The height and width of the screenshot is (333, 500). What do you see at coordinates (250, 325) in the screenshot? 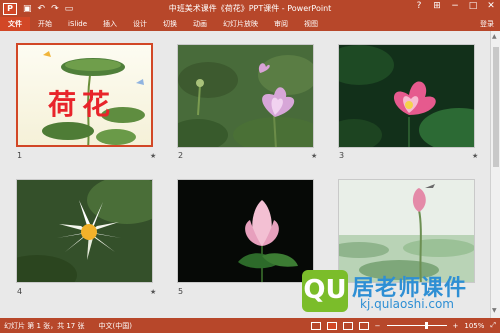
I see `status-bar: 幻灯片 第 1 张，共 17 张 中文(中国) − + 105% ⤢` at bounding box center [250, 325].